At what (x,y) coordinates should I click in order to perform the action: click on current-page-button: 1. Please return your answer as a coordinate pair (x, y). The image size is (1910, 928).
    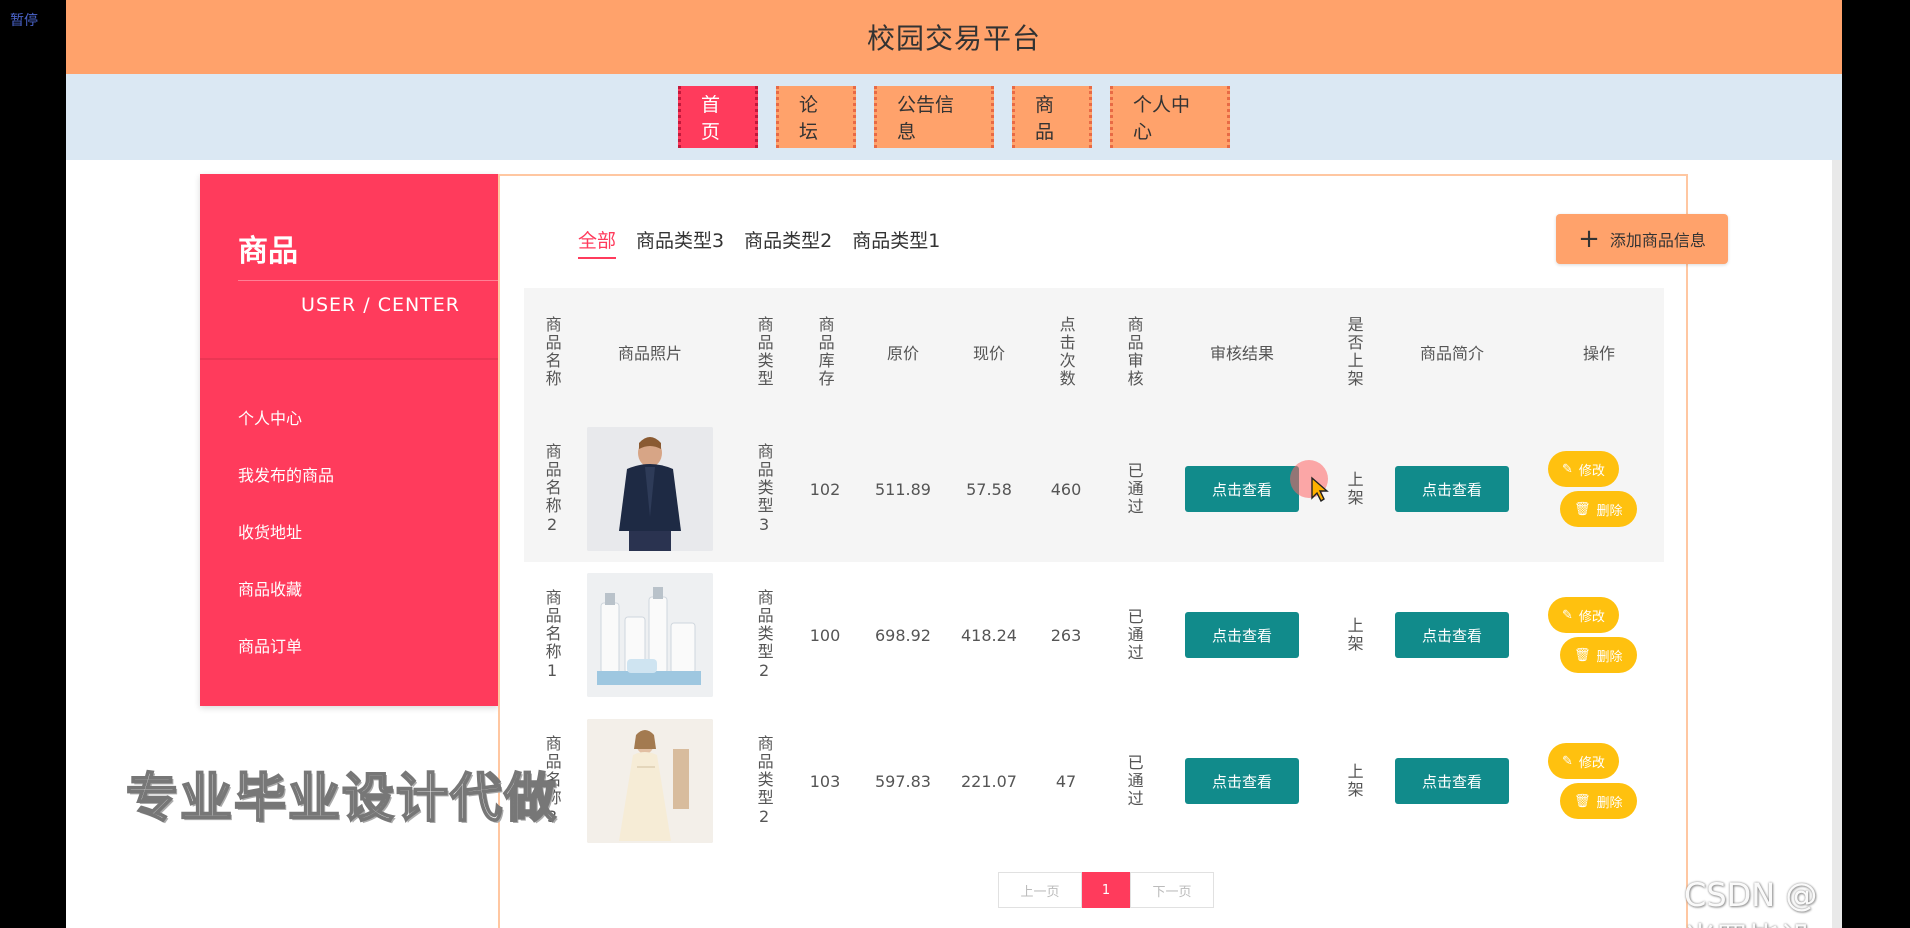
    Looking at the image, I should click on (1106, 890).